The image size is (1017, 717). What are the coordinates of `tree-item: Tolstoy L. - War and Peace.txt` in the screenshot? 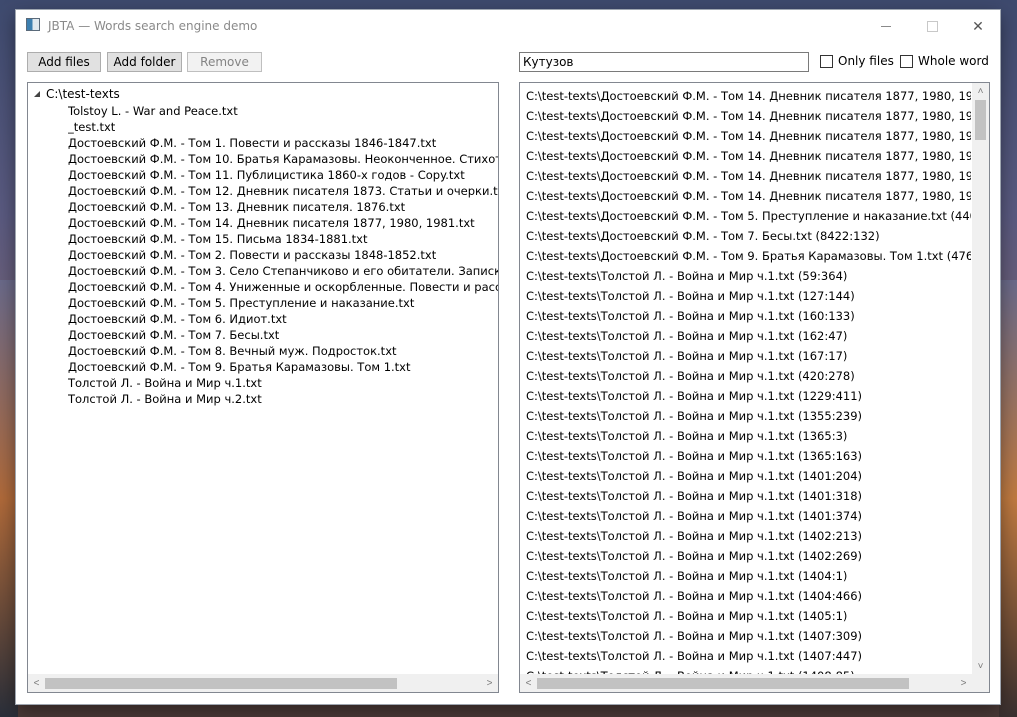 It's located at (283, 111).